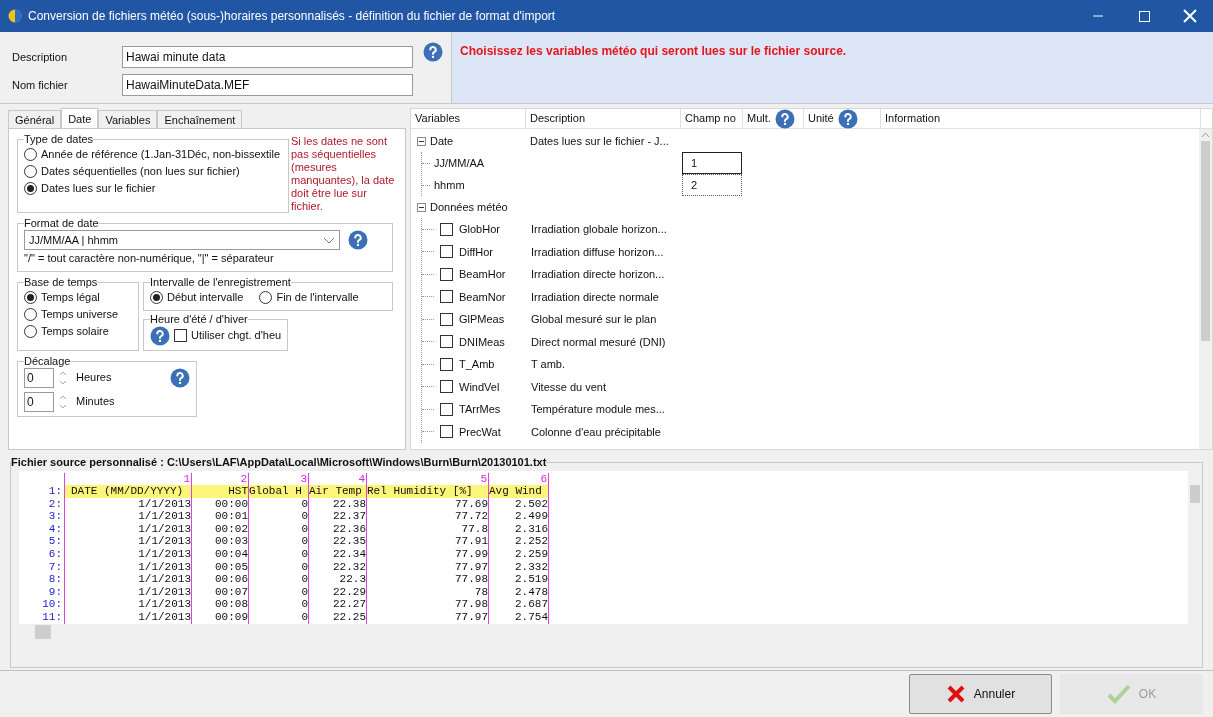 This screenshot has width=1213, height=717. Describe the element at coordinates (519, 605) in the screenshot. I see `table-cell: 2.687` at that location.